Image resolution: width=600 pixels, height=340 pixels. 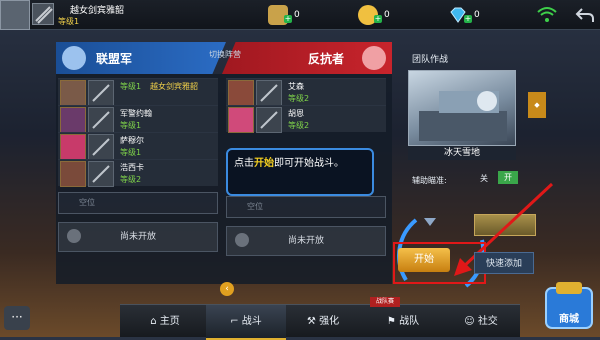 What do you see at coordinates (306, 207) in the screenshot?
I see `red-empty-slot: 空位` at bounding box center [306, 207].